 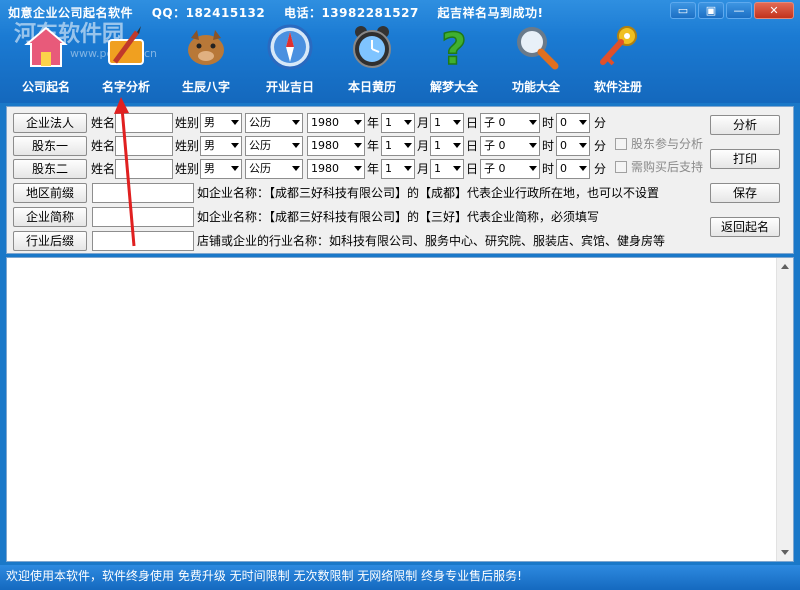 I want to click on shareholder-analysis-checkbox, so click(x=621, y=144).